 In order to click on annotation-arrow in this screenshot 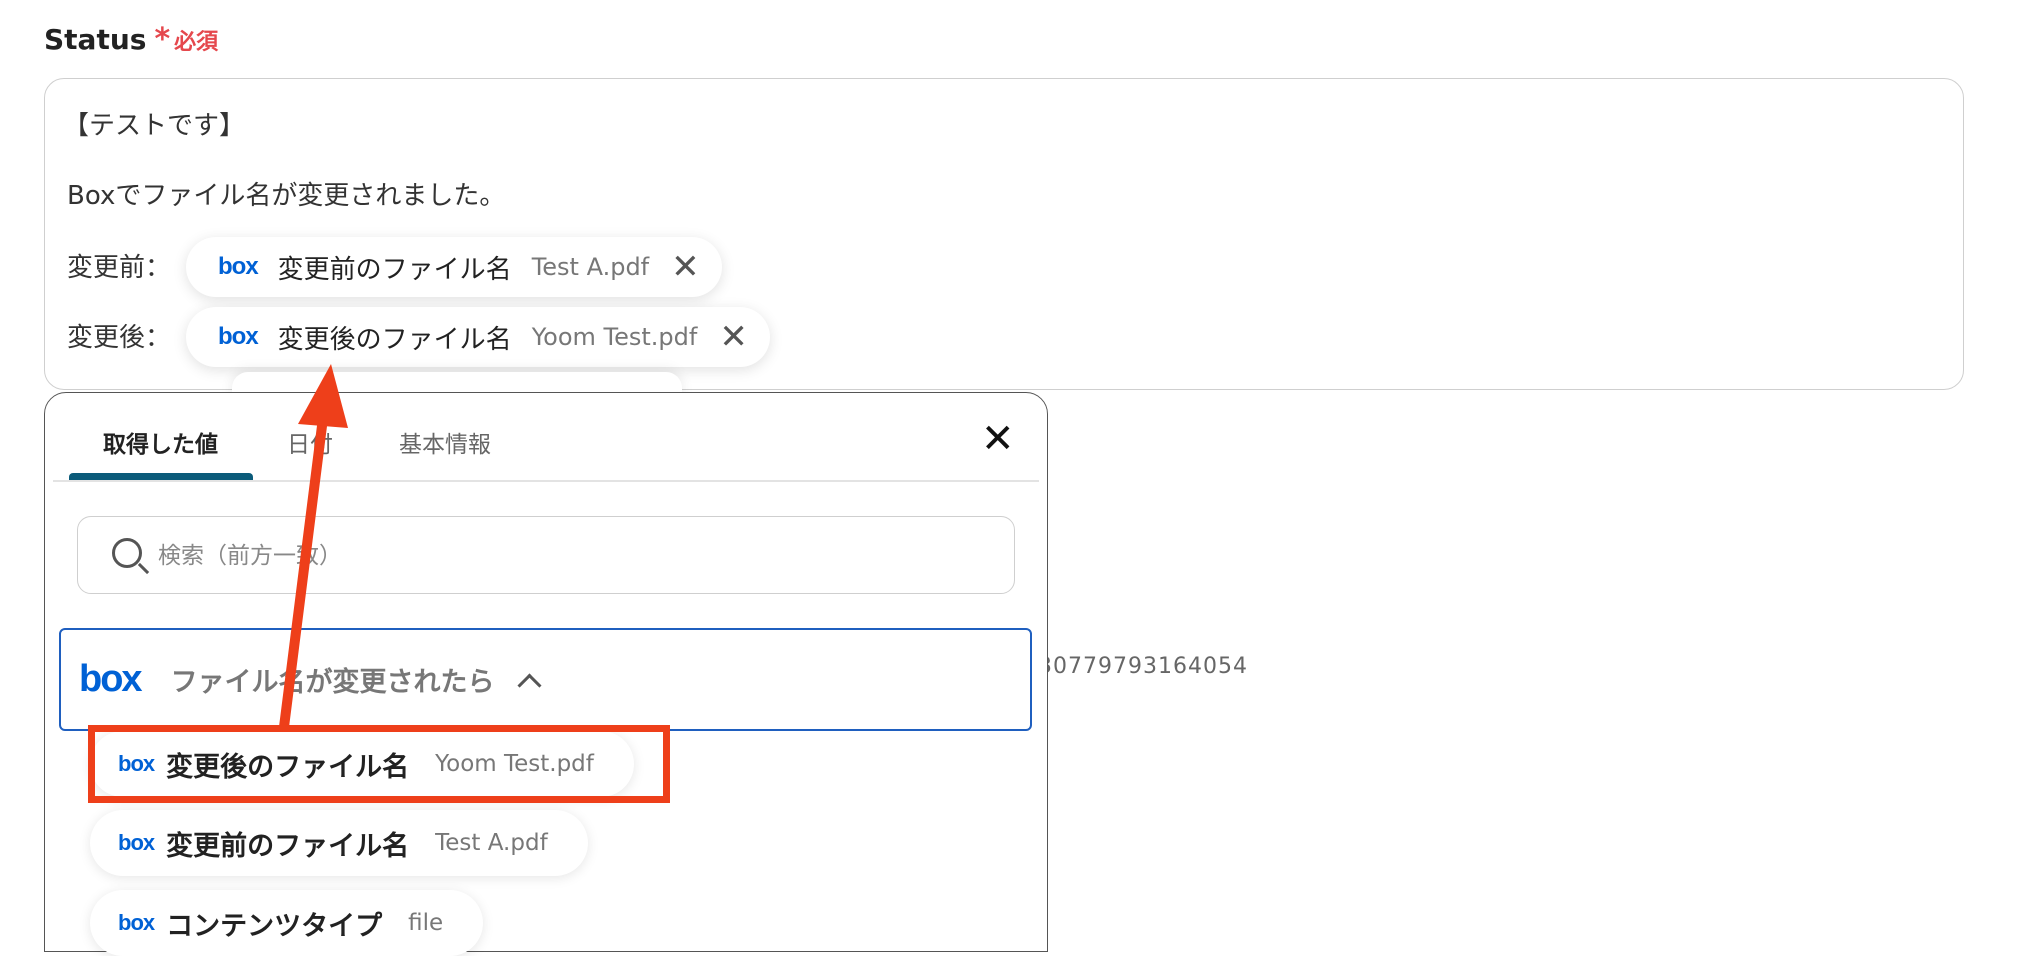, I will do `click(313, 548)`.